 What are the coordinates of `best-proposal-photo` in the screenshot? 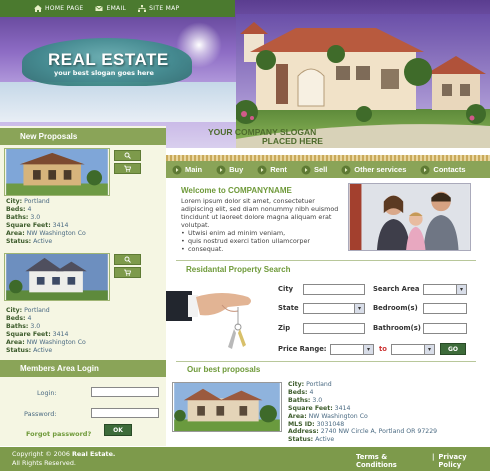 It's located at (227, 407).